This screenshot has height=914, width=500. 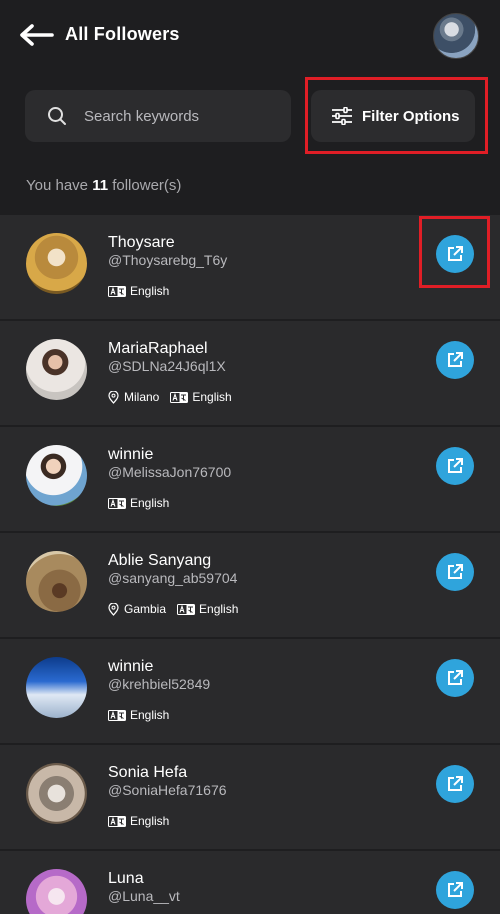 I want to click on follower-row: Luna @Luna__vt, so click(x=250, y=882).